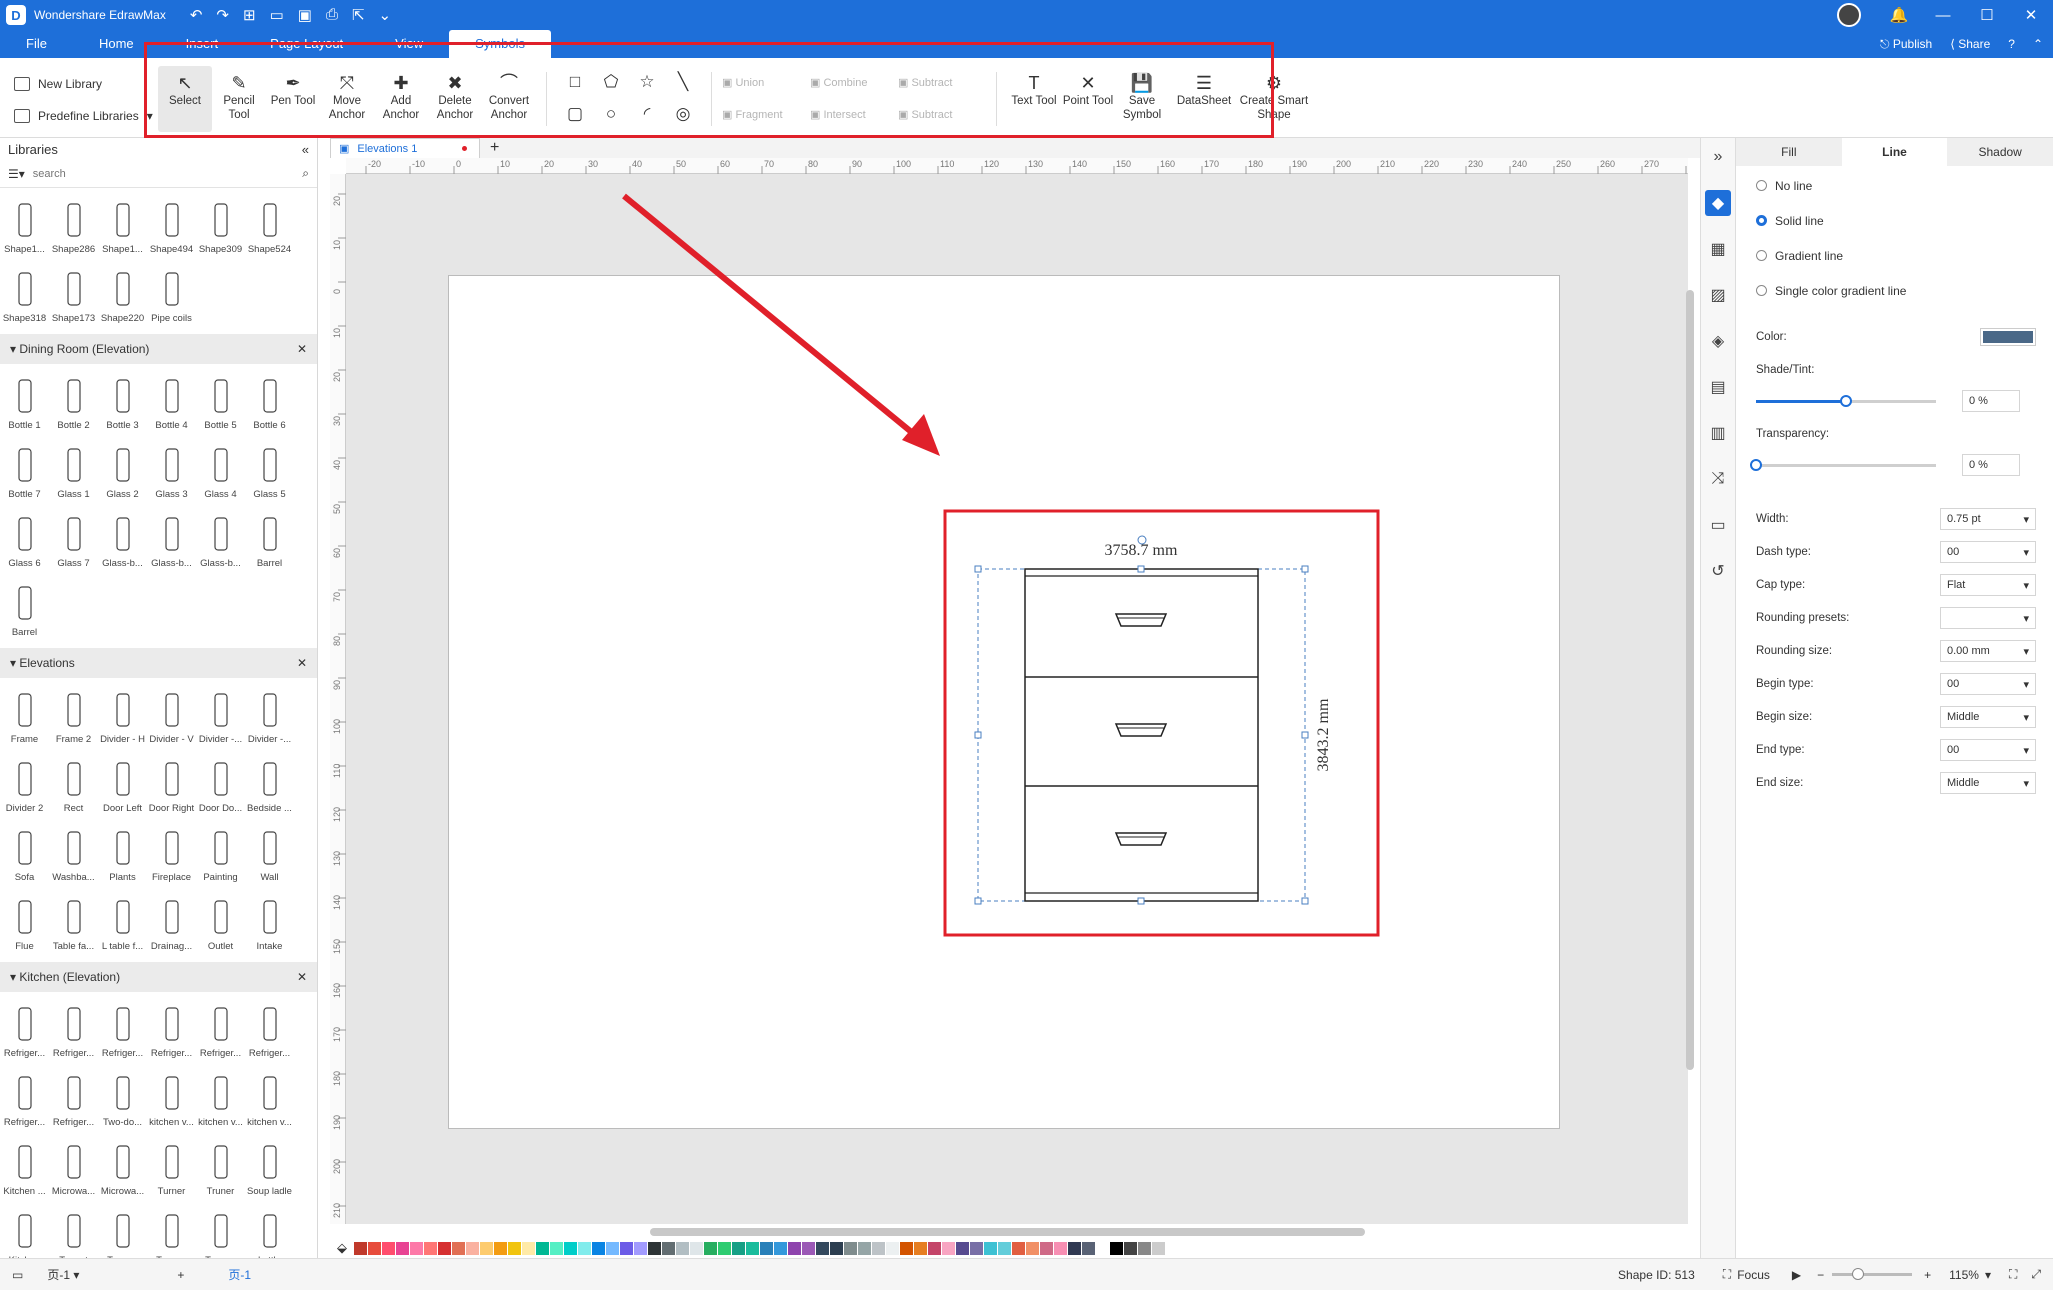 Image resolution: width=2053 pixels, height=1290 pixels. What do you see at coordinates (122, 295) in the screenshot?
I see `library-symbol: Shape220` at bounding box center [122, 295].